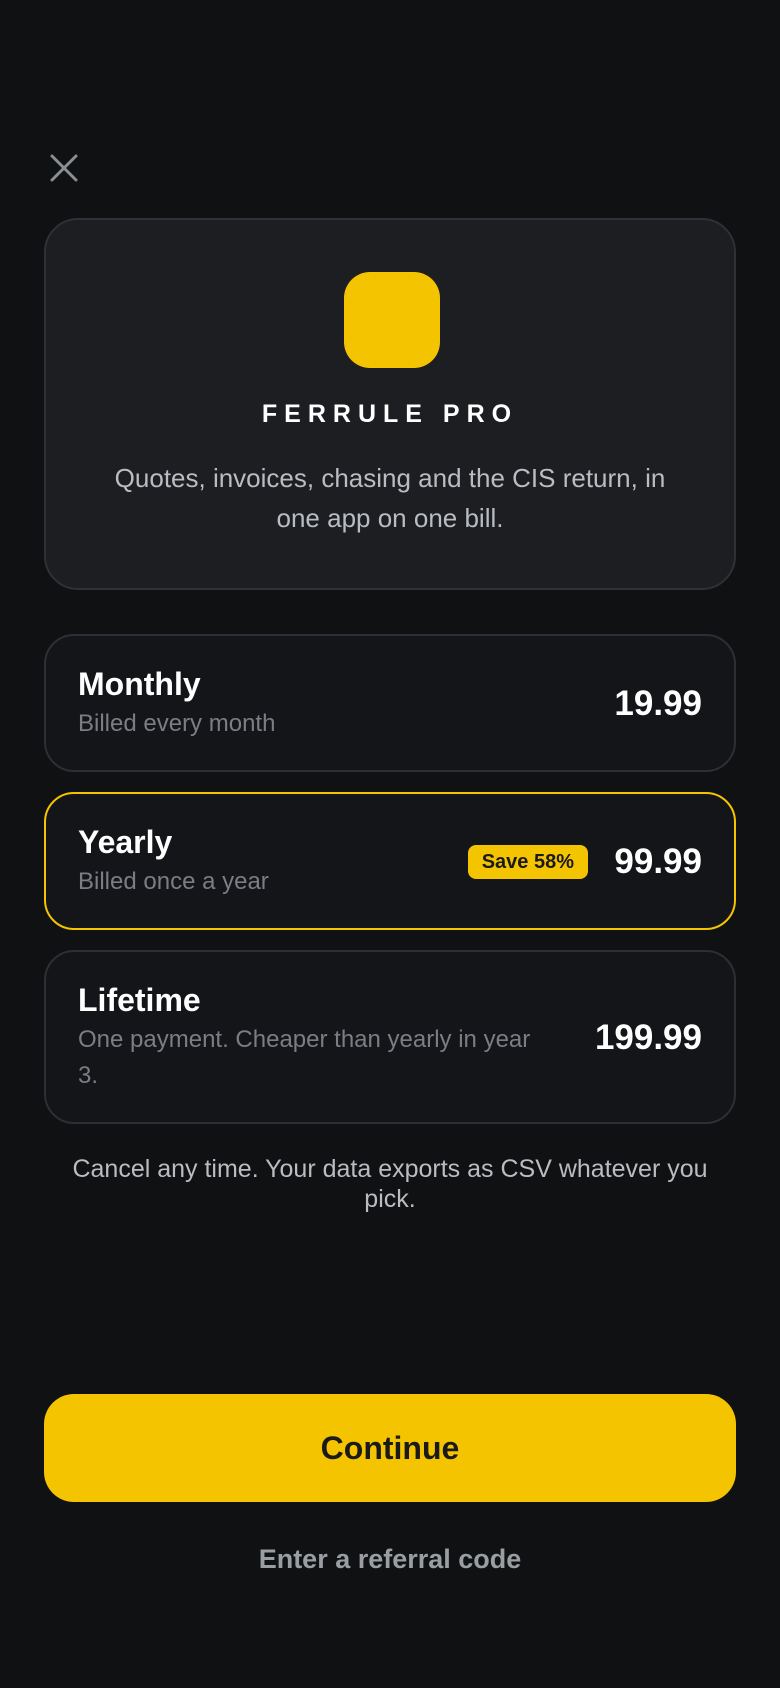 This screenshot has width=780, height=1688. Describe the element at coordinates (390, 861) in the screenshot. I see `plan-option-yearly: Yearly Billed once a year Save 58% 99.99` at that location.